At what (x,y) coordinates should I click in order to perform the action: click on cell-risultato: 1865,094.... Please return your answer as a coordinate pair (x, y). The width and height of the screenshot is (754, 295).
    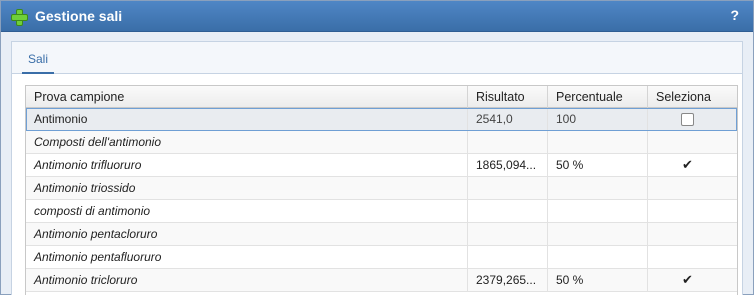
    Looking at the image, I should click on (508, 165).